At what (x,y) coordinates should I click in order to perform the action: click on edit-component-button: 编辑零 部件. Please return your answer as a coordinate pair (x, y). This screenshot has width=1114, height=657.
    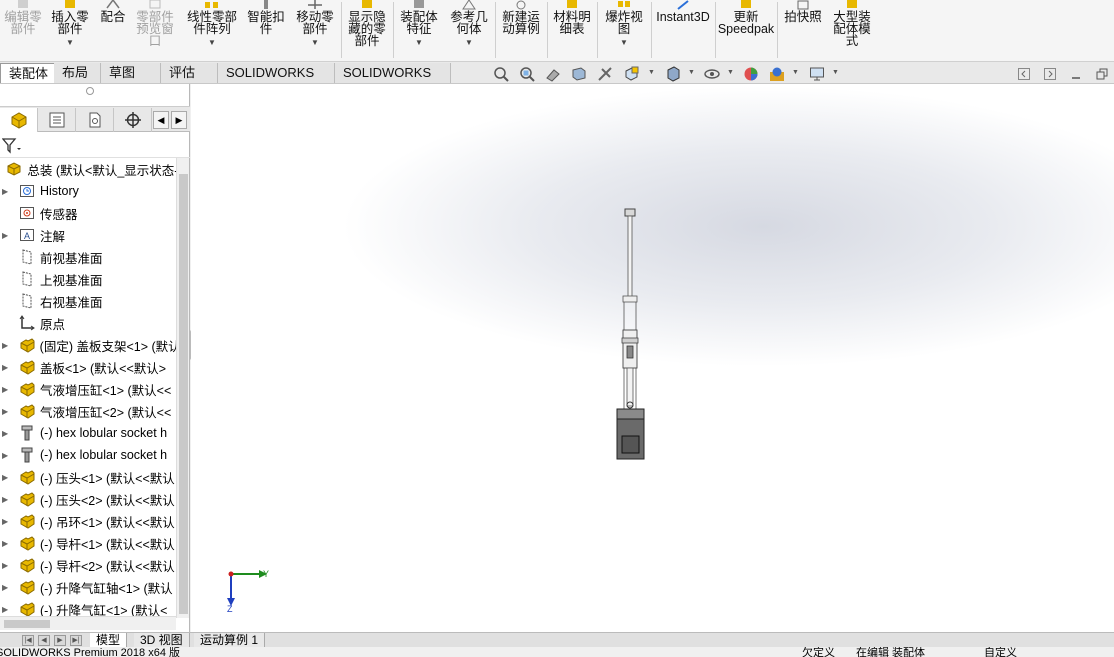
    Looking at the image, I should click on (23, 30).